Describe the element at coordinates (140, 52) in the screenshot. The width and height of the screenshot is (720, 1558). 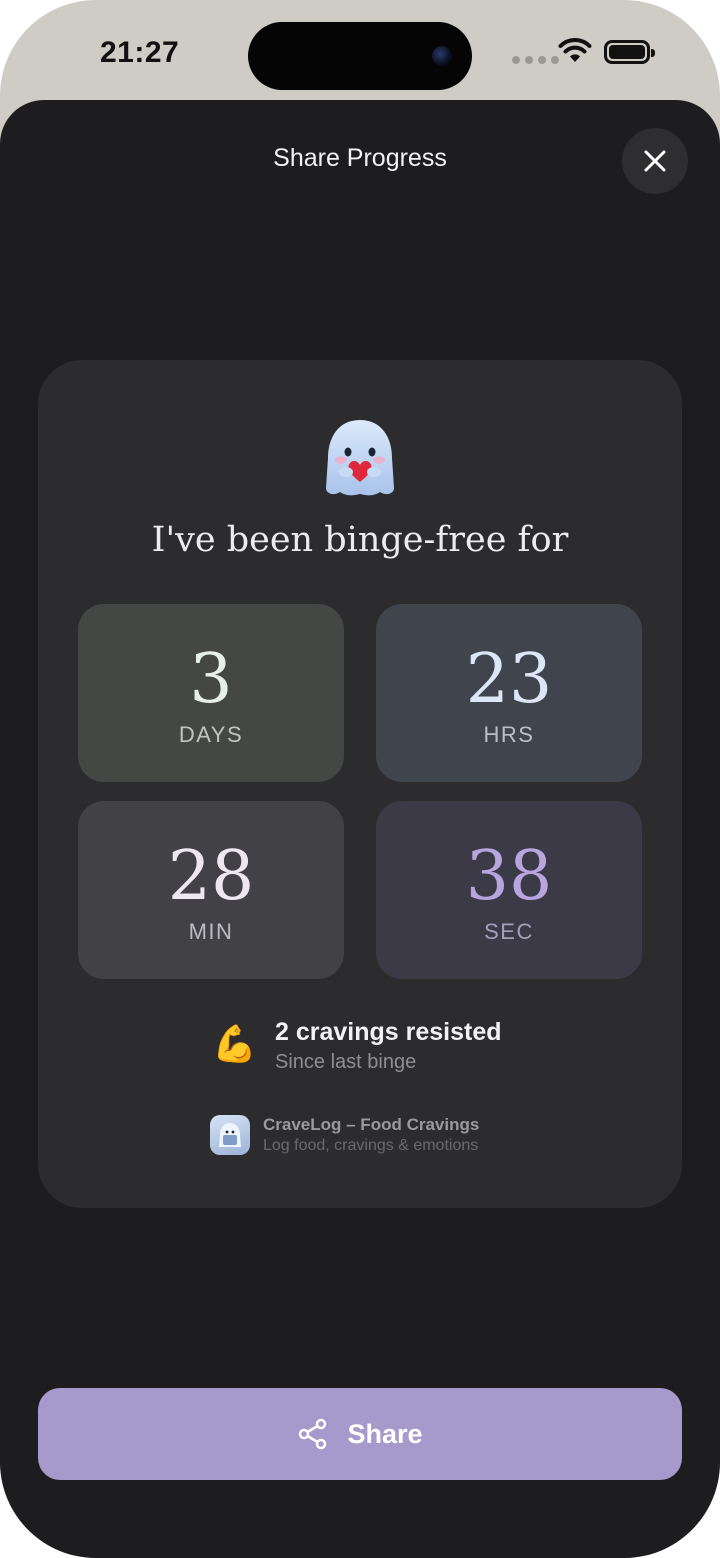
I see `status-time: 21:27` at that location.